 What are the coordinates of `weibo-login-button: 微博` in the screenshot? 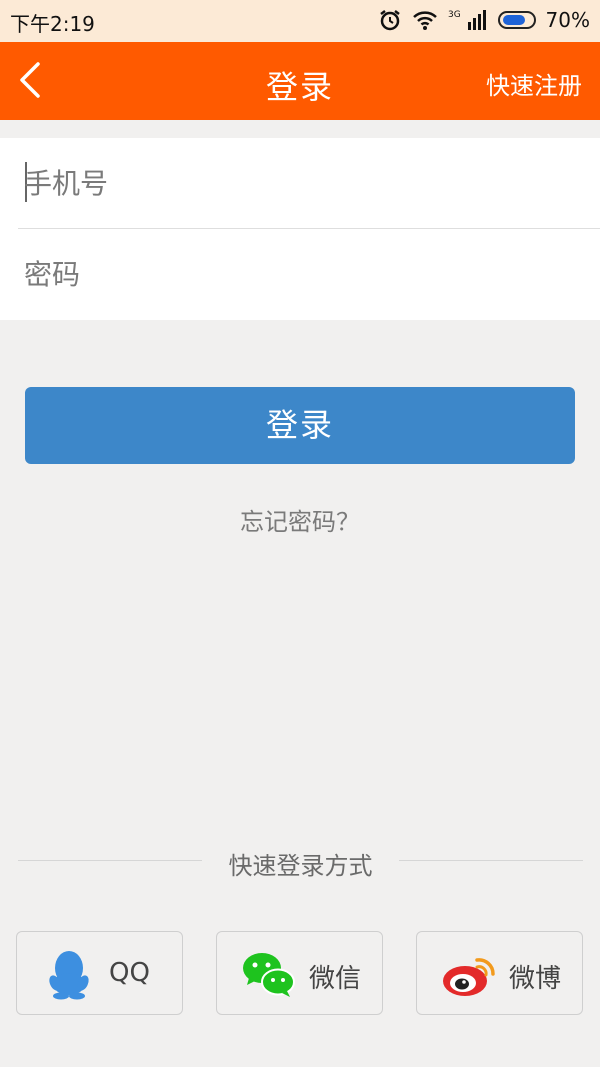 It's located at (499, 973).